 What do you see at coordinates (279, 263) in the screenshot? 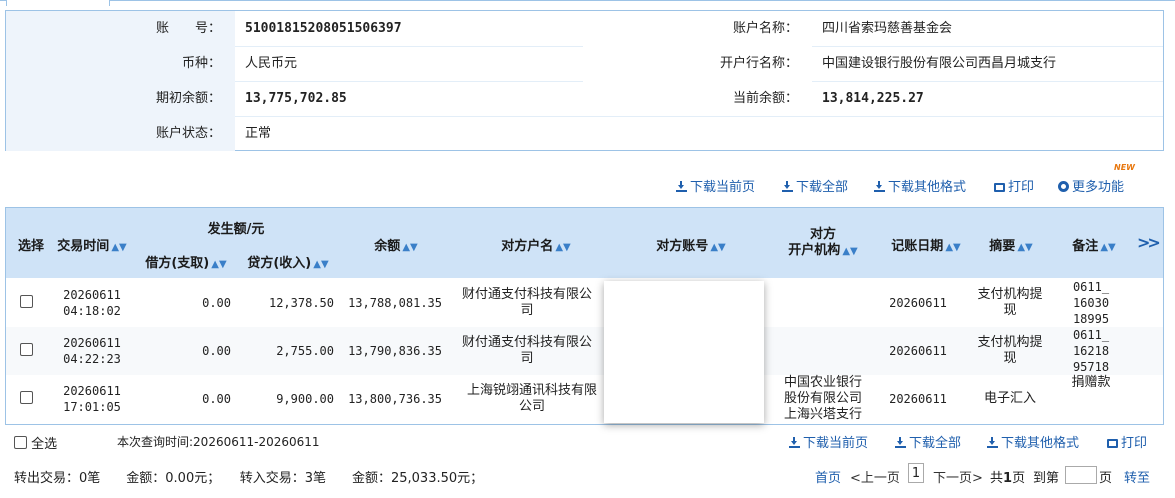
I see `header-credit-label: 贷方(收入)` at bounding box center [279, 263].